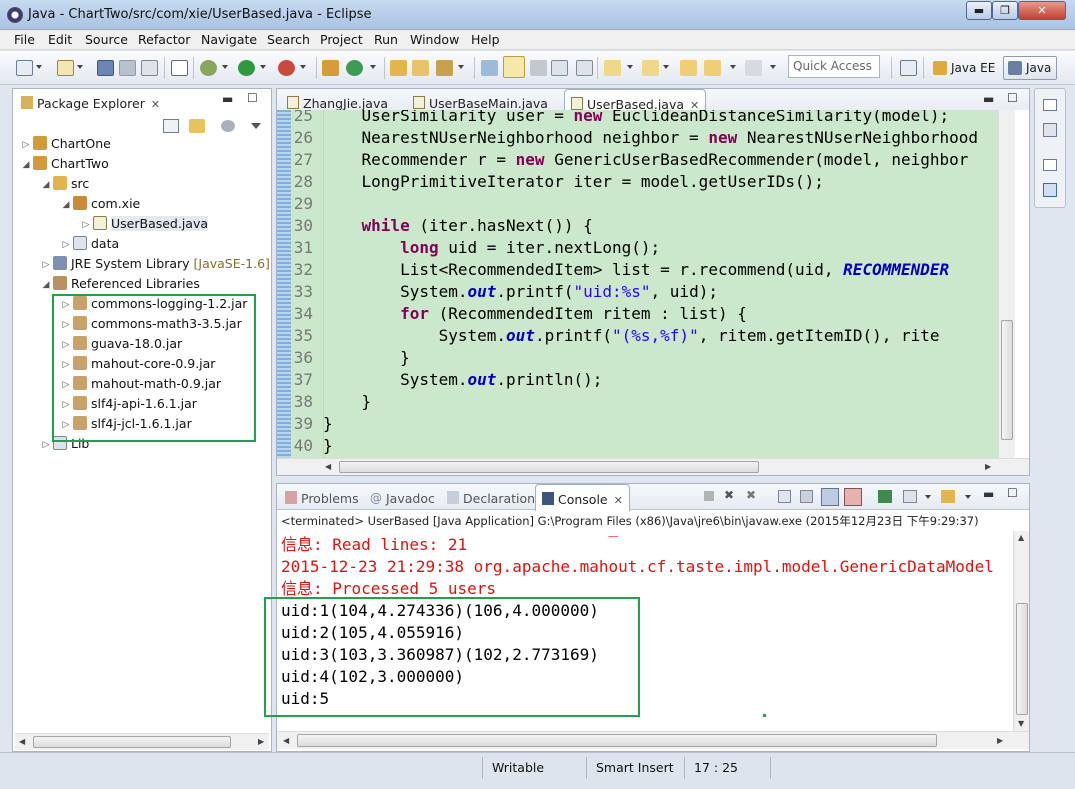 This screenshot has height=789, width=1075. I want to click on tab-javadoc: @ Javadoc, so click(402, 497).